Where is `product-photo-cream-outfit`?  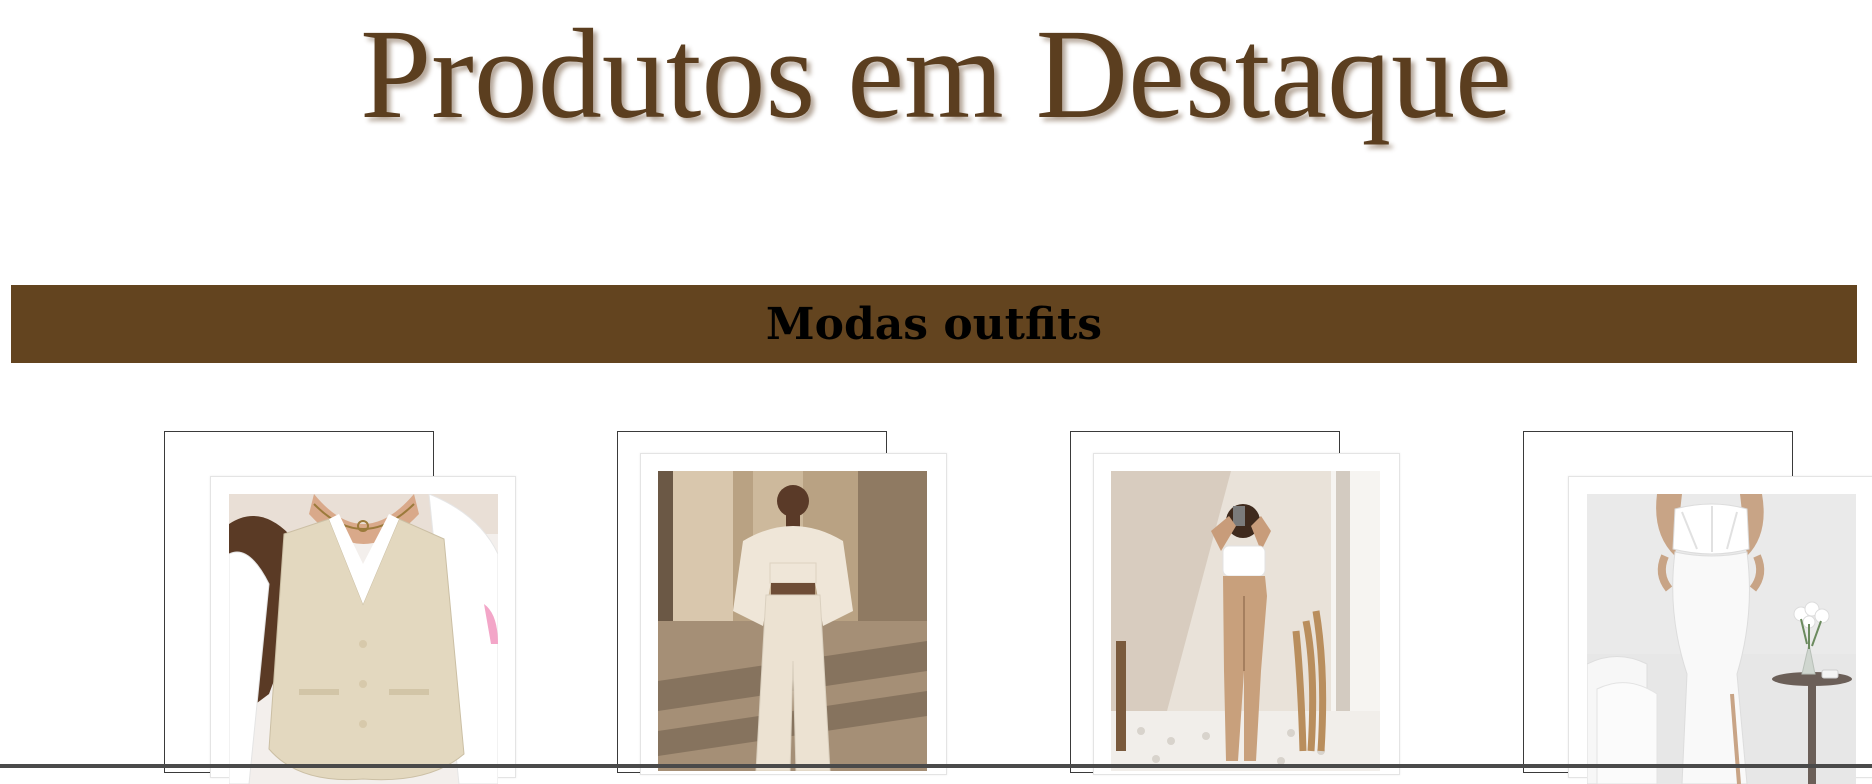
product-photo-cream-outfit is located at coordinates (792, 621).